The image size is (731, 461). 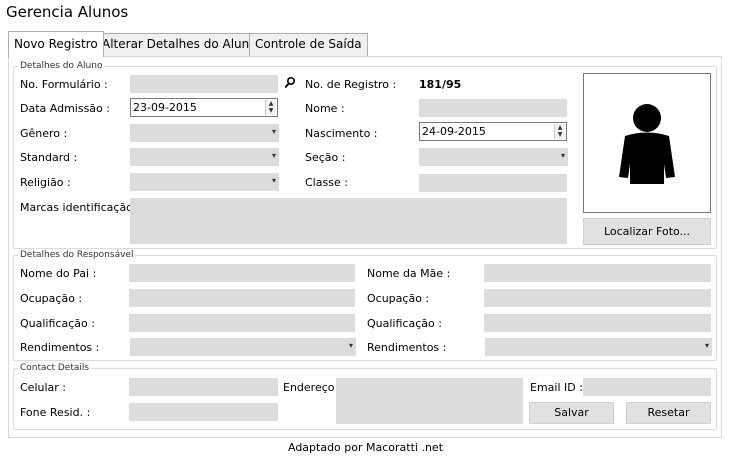 I want to click on standard-label: Standard :, so click(x=49, y=157).